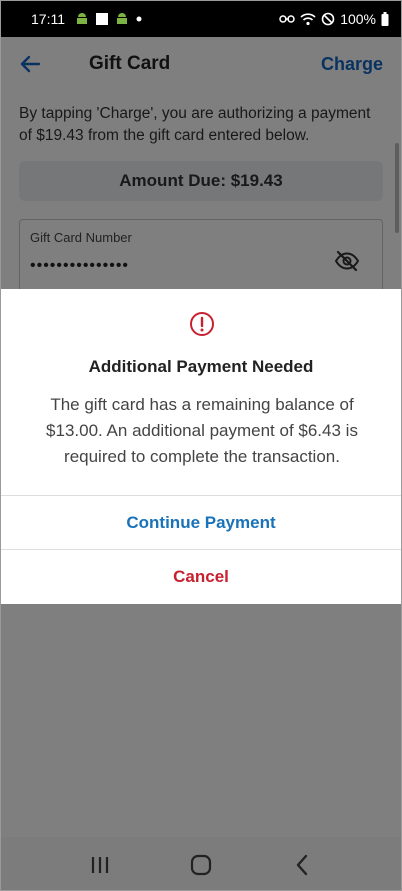 This screenshot has height=891, width=402. I want to click on status-bar: 17:11 100%, so click(201, 19).